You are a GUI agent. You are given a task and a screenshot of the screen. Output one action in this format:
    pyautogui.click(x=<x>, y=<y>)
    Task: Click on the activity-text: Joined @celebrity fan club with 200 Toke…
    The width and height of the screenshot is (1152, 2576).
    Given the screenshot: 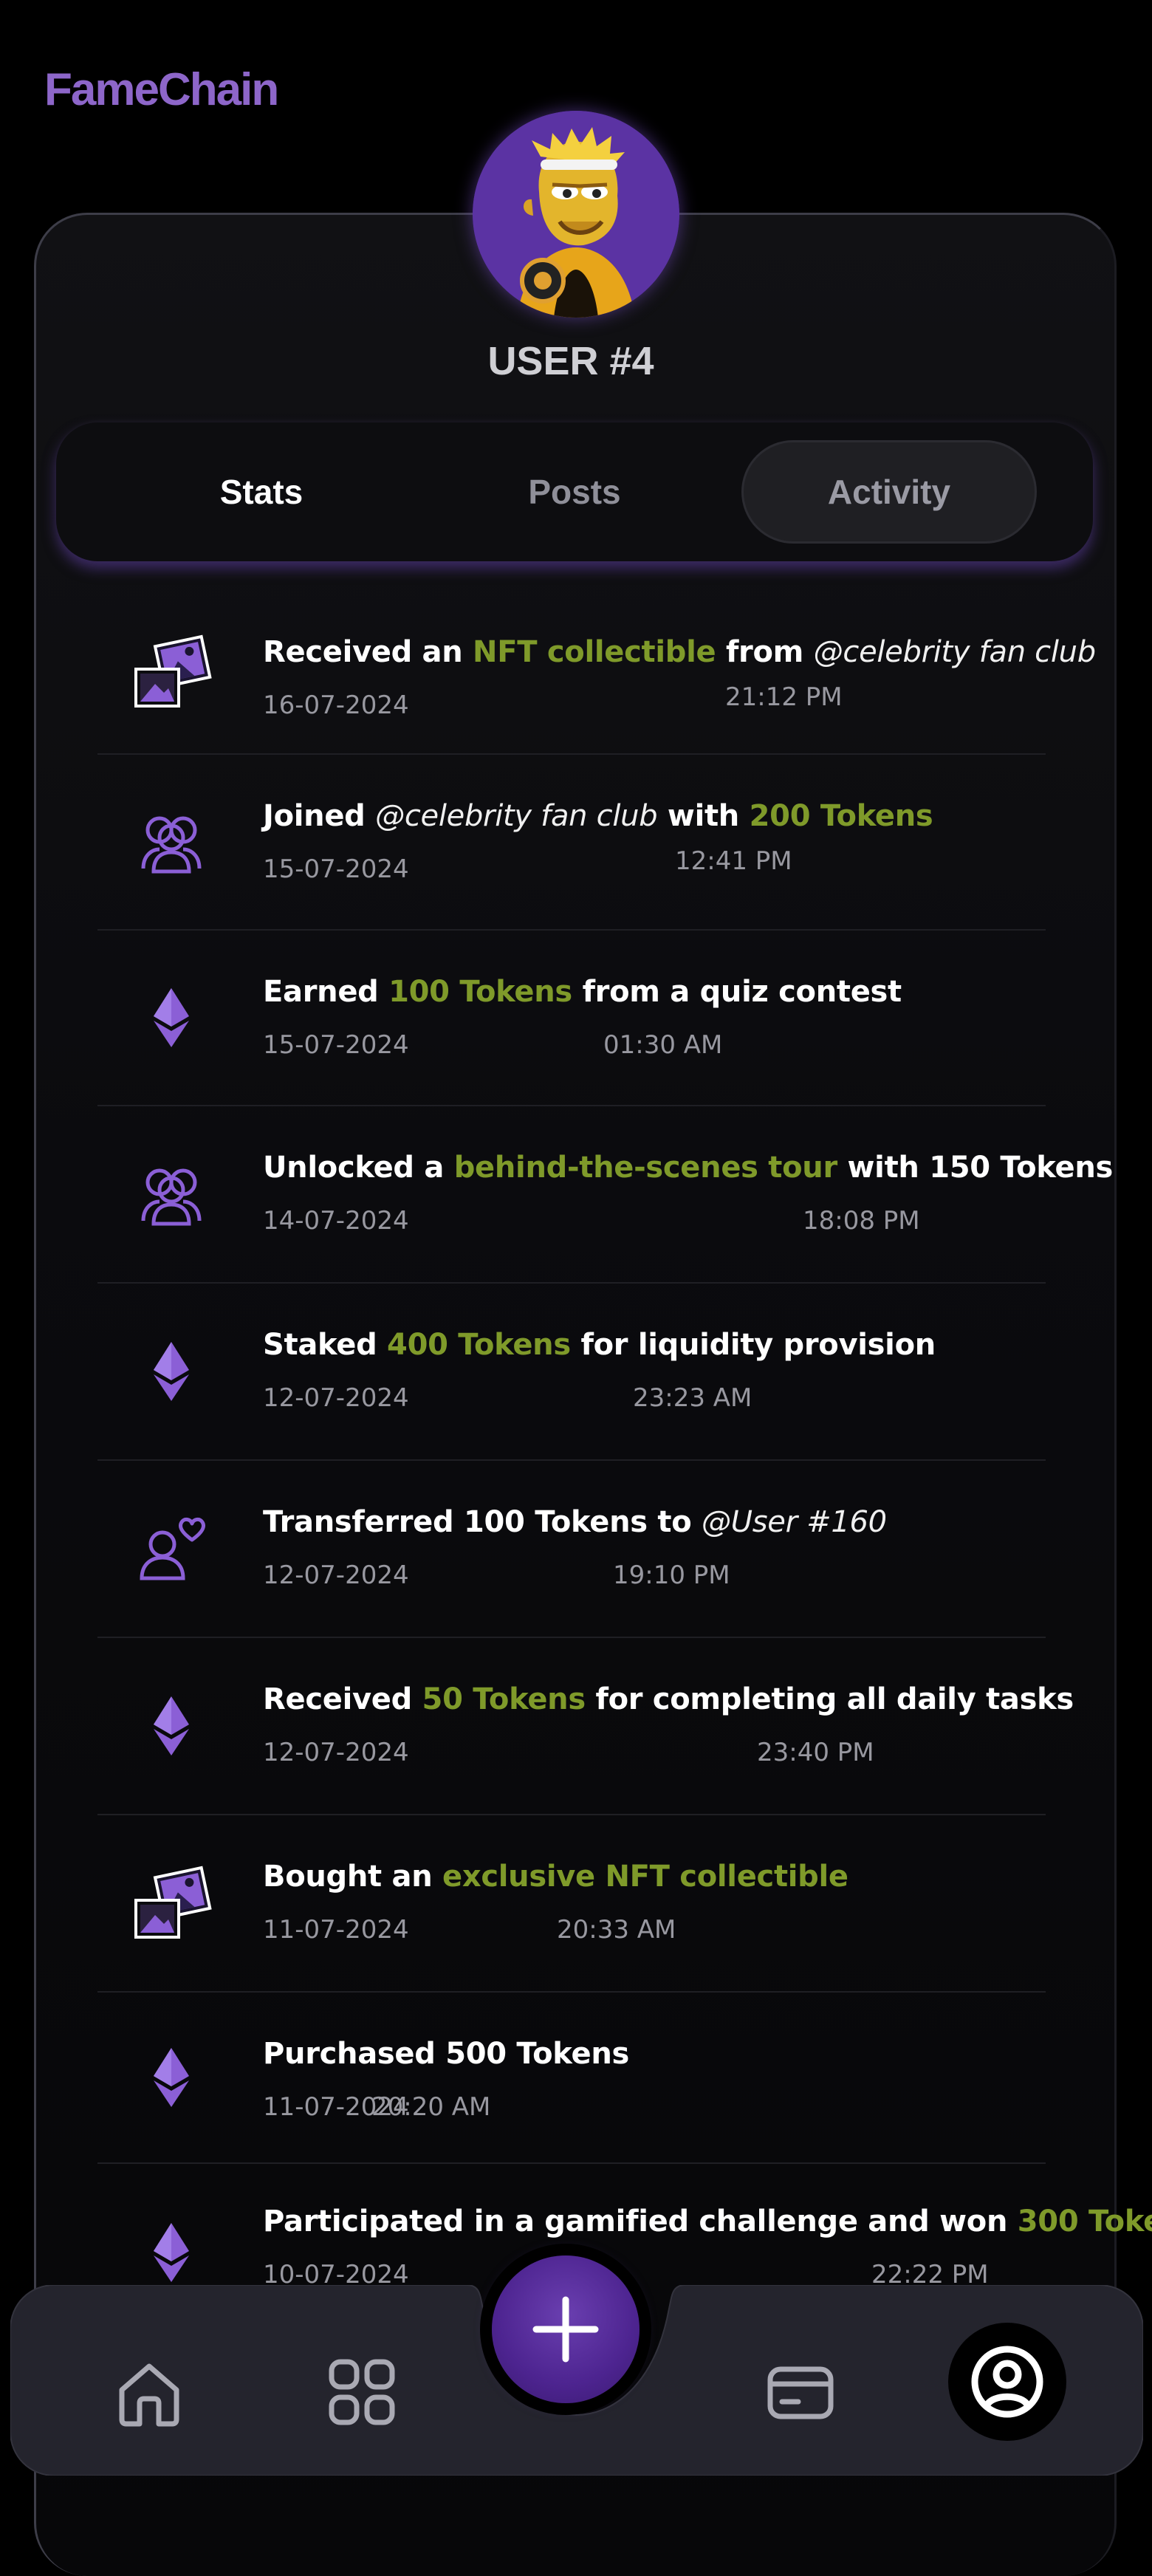 What is the action you would take?
    pyautogui.click(x=598, y=816)
    